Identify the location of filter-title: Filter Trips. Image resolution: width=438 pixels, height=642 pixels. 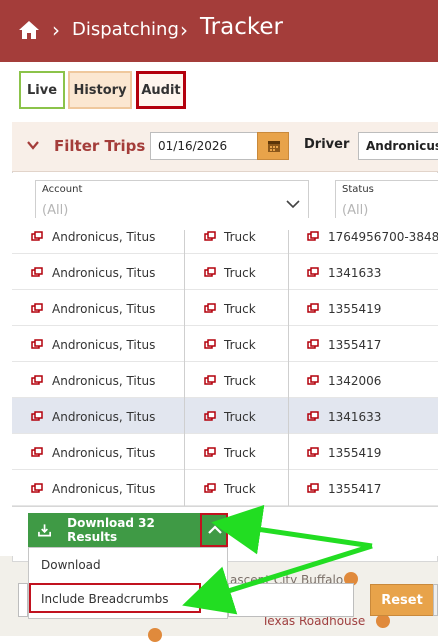
(99, 146).